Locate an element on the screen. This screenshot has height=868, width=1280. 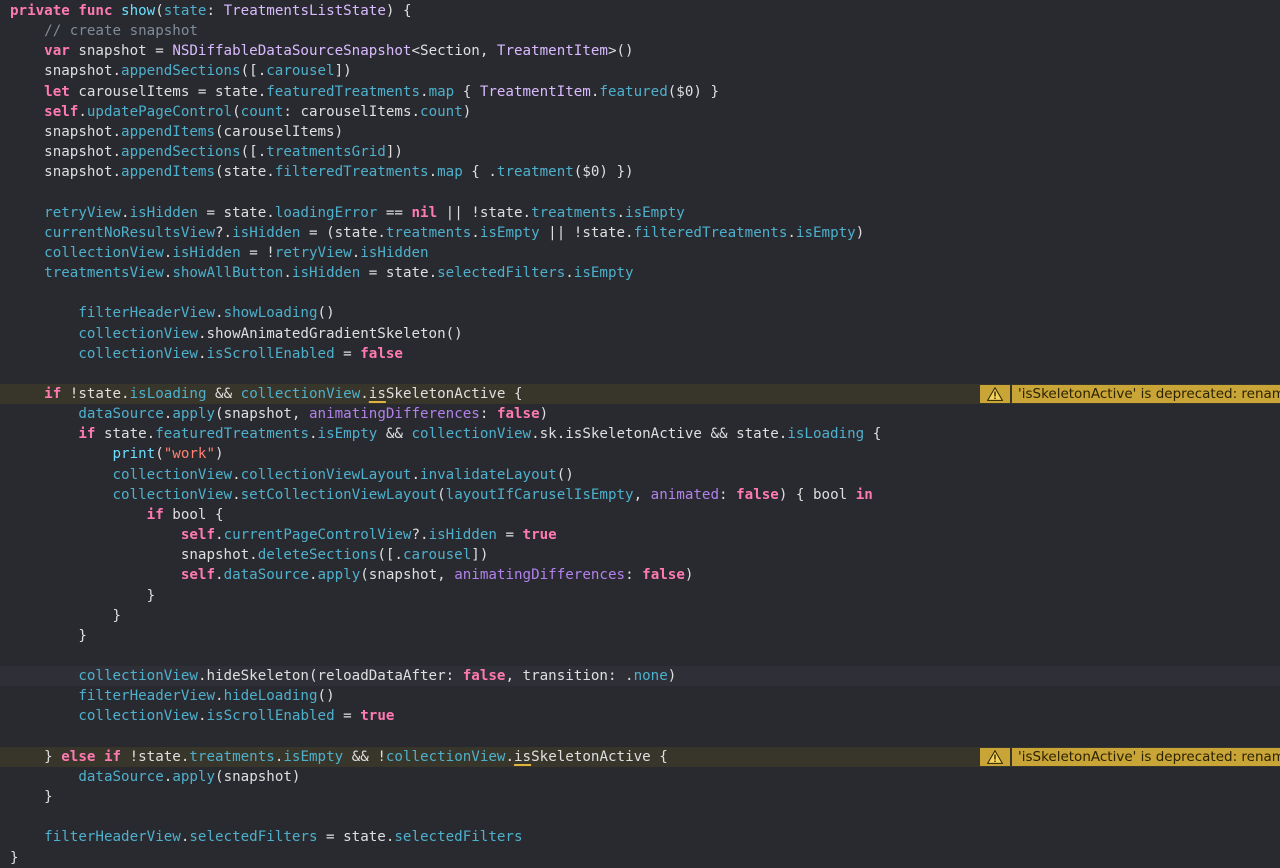
code-line: filterHeaderView.showLoading() is located at coordinates (640, 313).